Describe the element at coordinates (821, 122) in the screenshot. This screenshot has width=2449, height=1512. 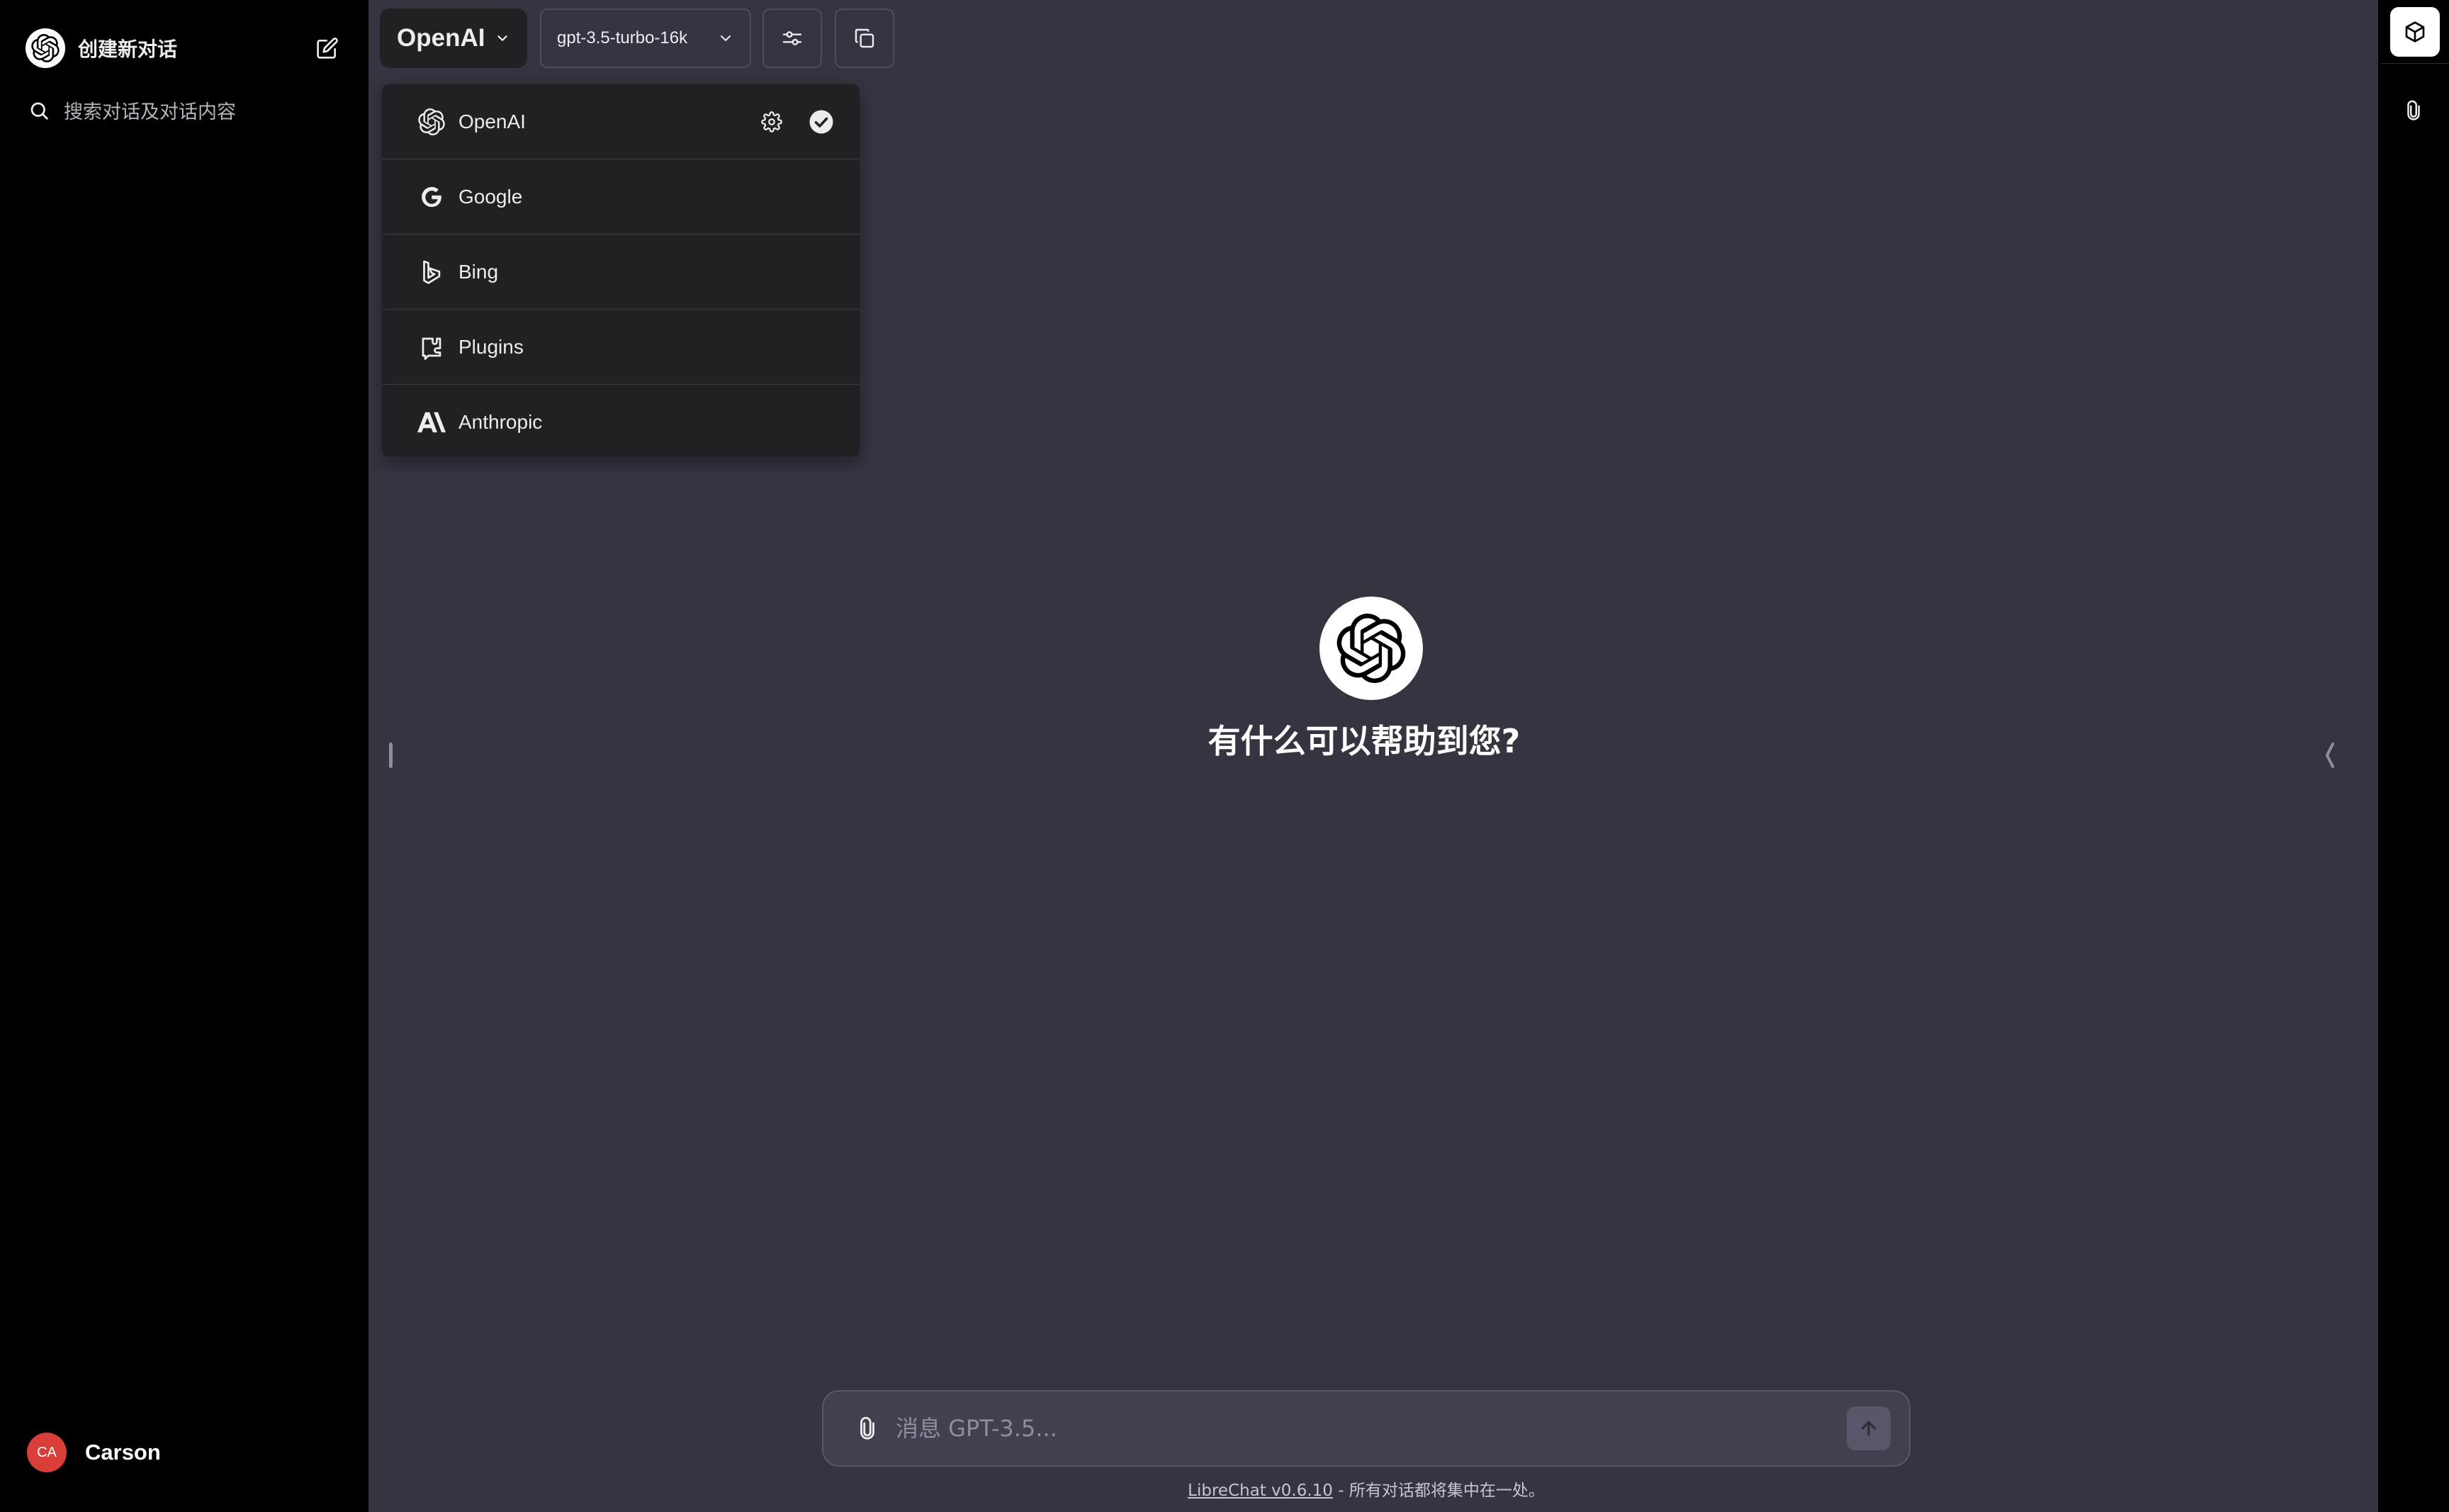
I see `check-circle-icon` at that location.